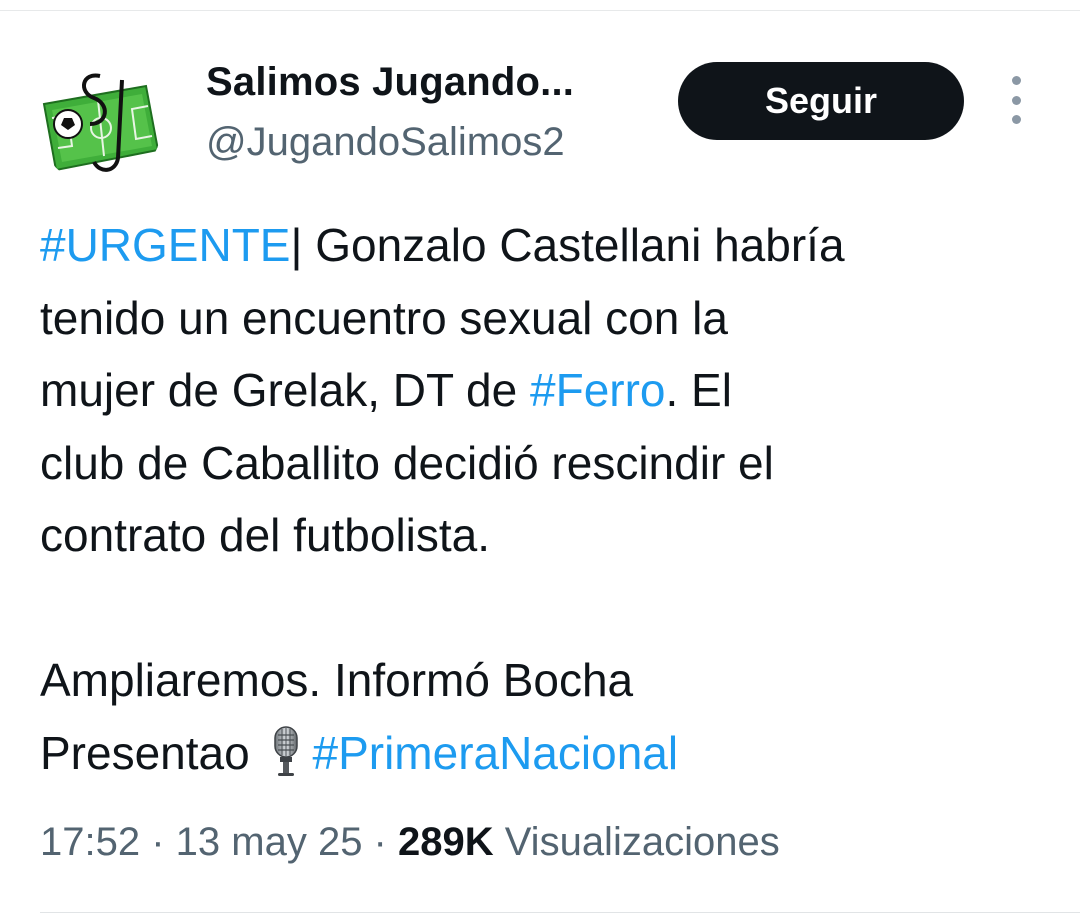 This screenshot has width=1080, height=923. I want to click on tweet-line-1: #URGENTE| Gonzalo Castellani habría, so click(545, 245).